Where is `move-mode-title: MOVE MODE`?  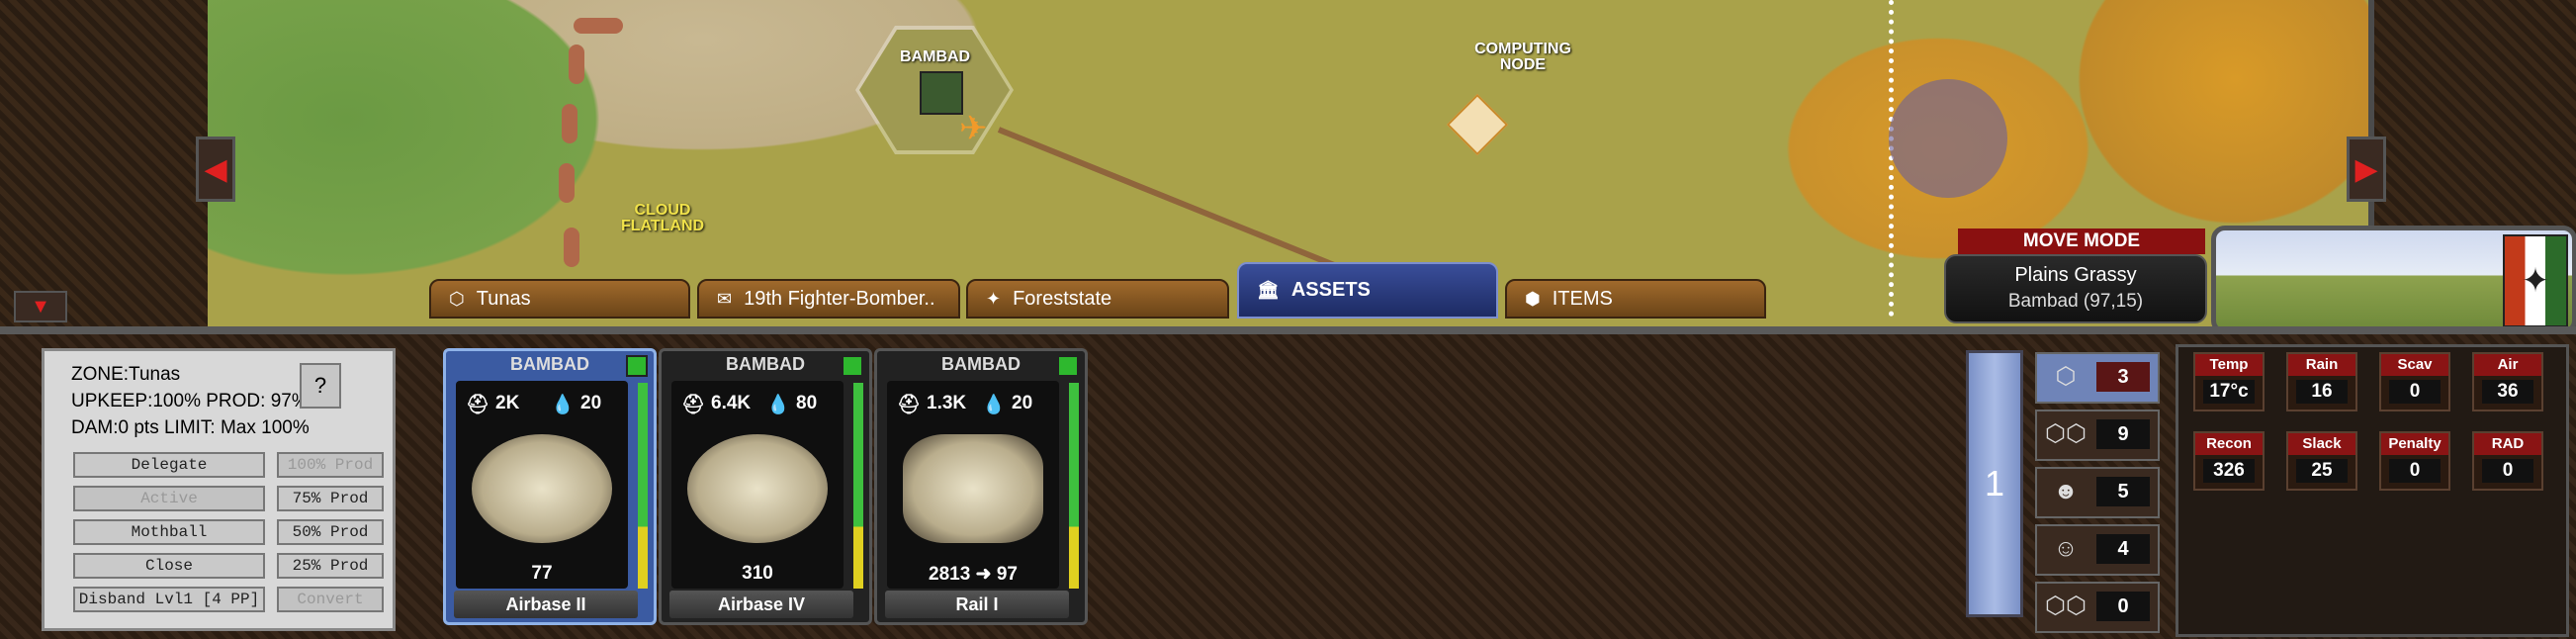 move-mode-title: MOVE MODE is located at coordinates (2081, 241).